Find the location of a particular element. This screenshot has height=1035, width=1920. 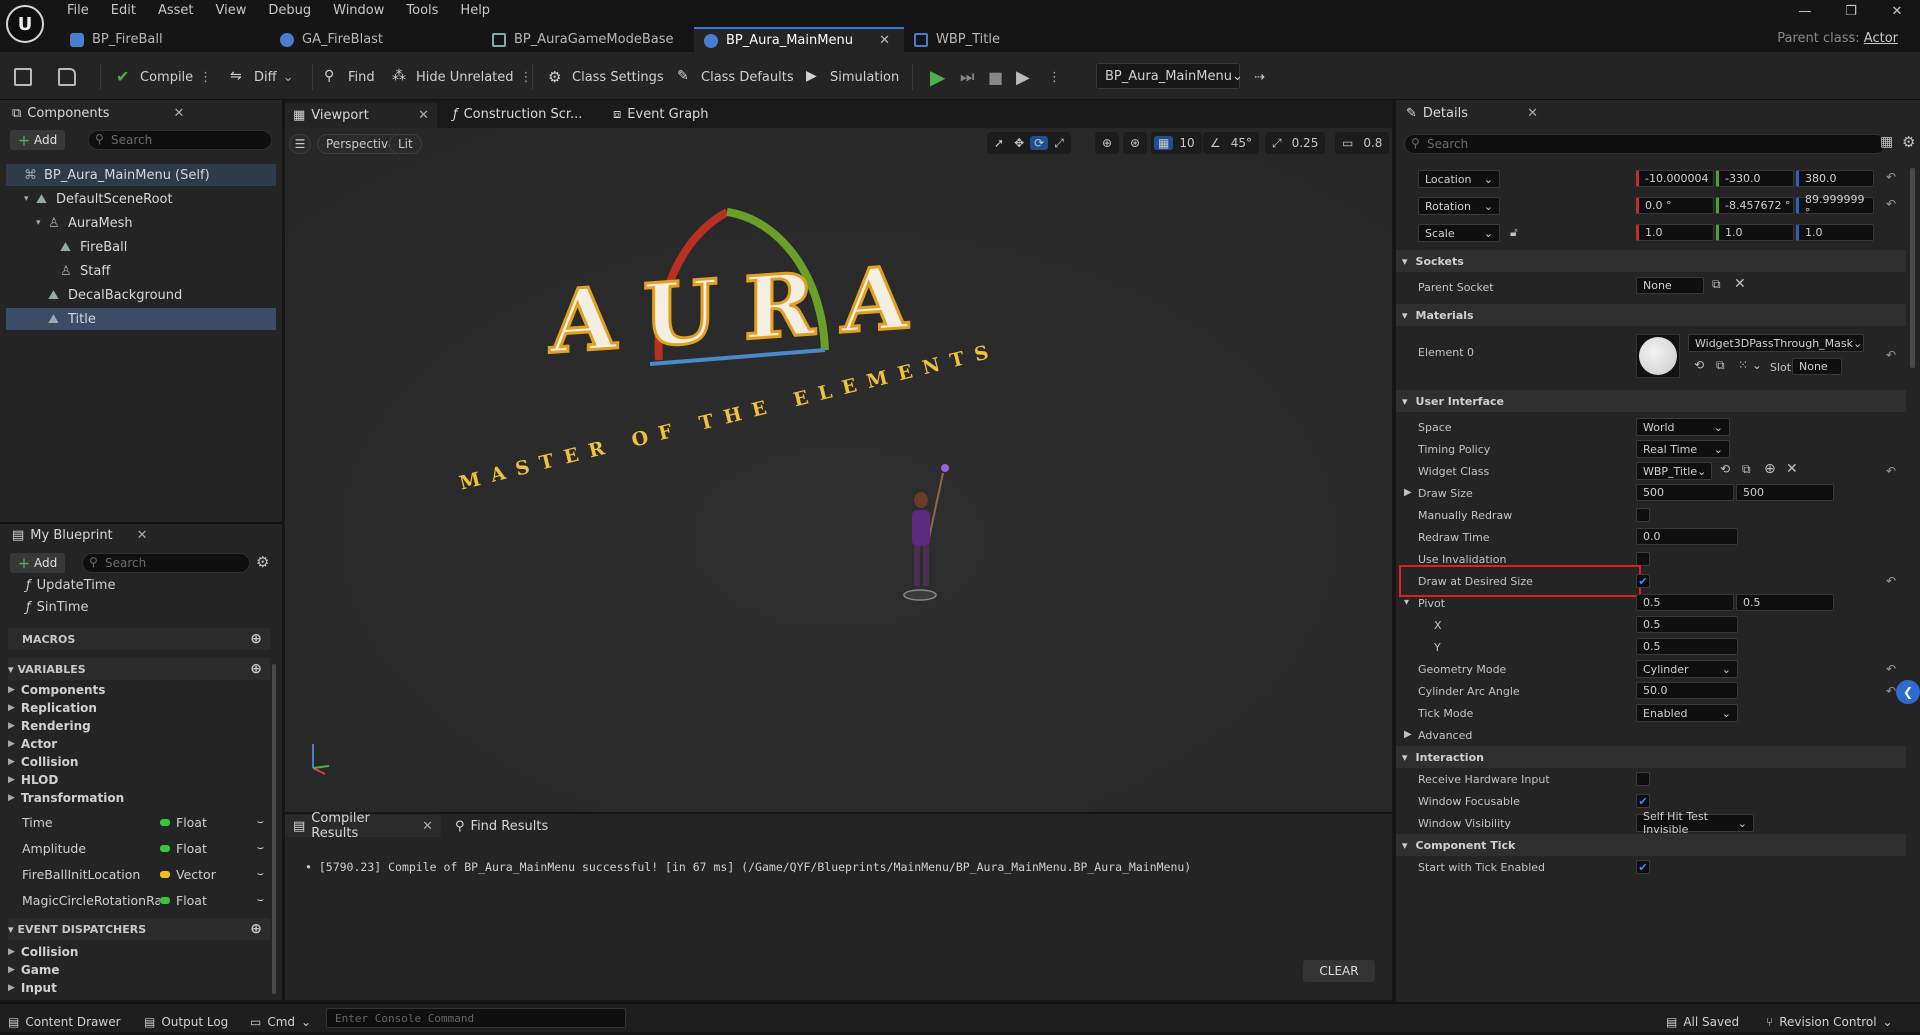

rotation-select: Rotation ⌄ is located at coordinates (1459, 206).